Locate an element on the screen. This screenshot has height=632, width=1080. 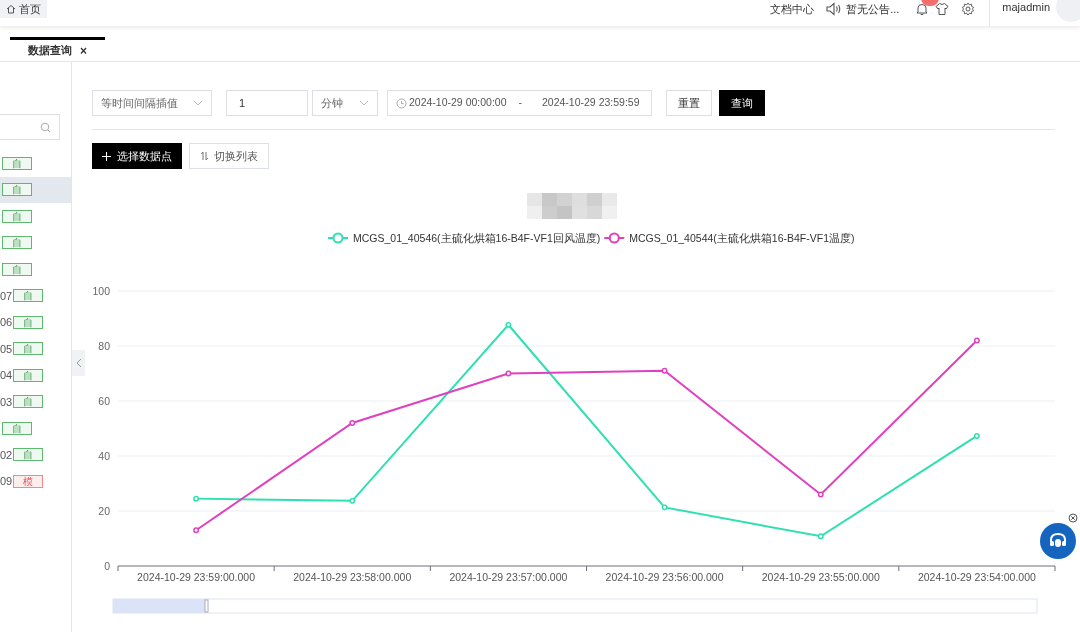
item-label: 06 is located at coordinates (6, 322).